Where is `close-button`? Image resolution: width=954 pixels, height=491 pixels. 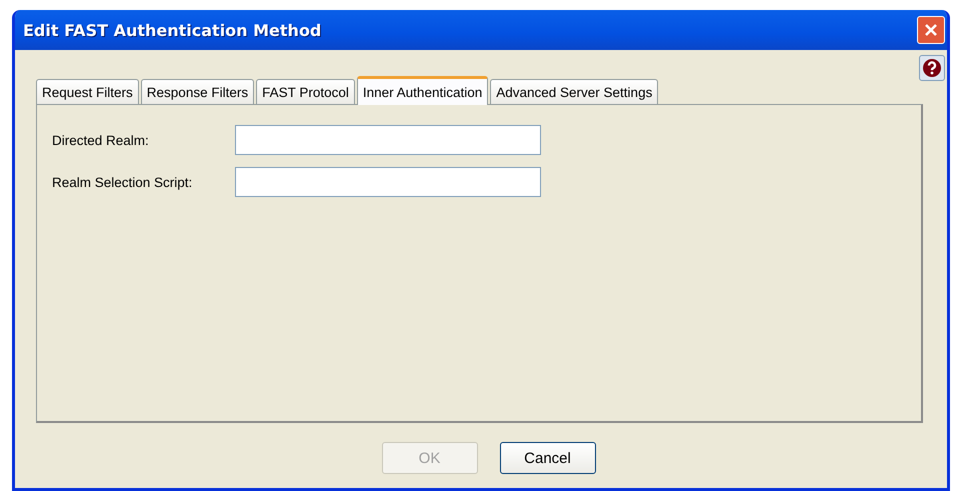
close-button is located at coordinates (931, 30).